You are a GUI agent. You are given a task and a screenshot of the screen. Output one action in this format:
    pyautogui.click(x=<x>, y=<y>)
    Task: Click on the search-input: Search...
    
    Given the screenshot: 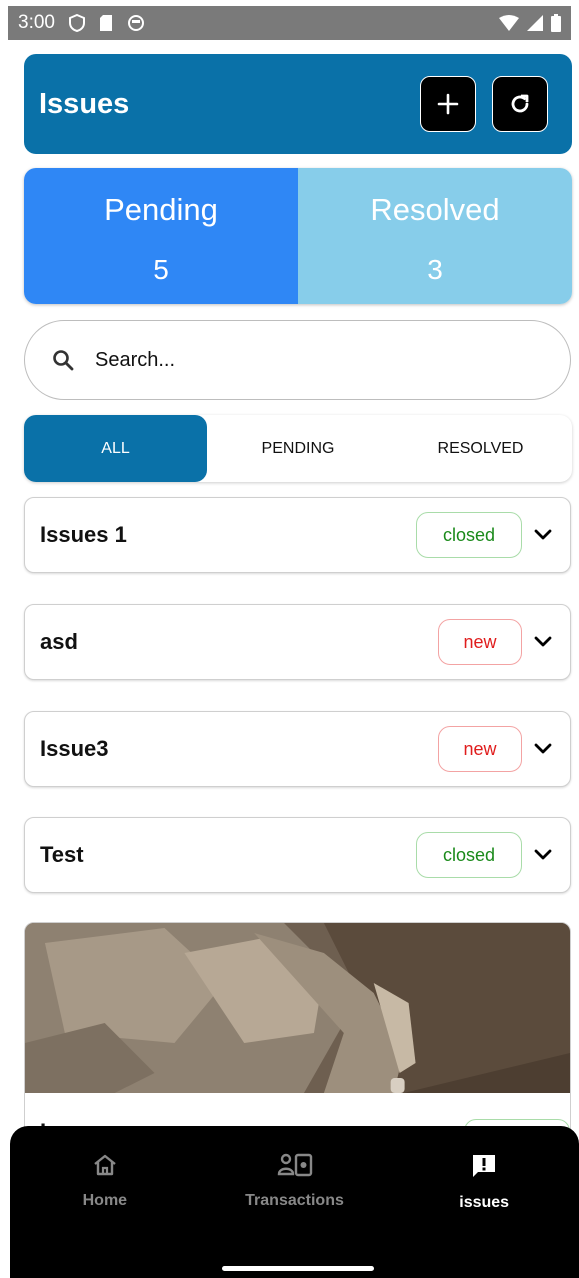 What is the action you would take?
    pyautogui.click(x=297, y=360)
    